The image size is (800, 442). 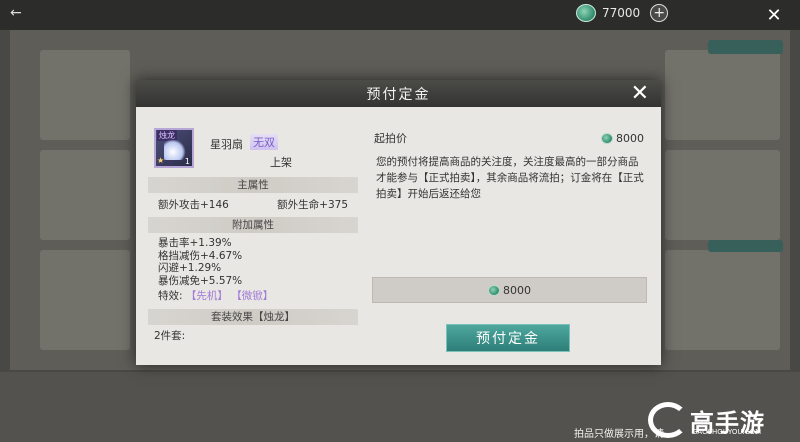 What do you see at coordinates (170, 296) in the screenshot?
I see `effects-label: 特效:` at bounding box center [170, 296].